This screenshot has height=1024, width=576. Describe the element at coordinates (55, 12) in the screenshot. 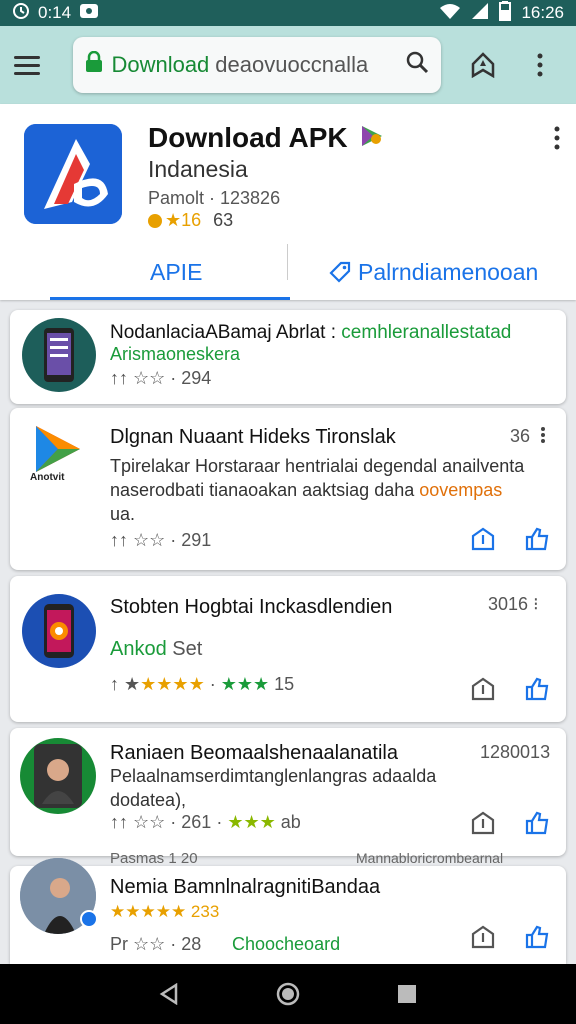

I see `status-left-time: 0:14` at that location.